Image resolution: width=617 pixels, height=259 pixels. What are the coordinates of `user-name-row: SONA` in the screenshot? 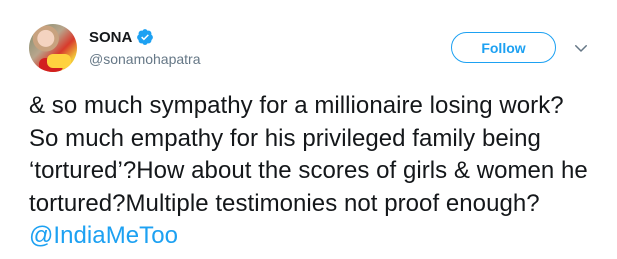 It's located at (121, 37).